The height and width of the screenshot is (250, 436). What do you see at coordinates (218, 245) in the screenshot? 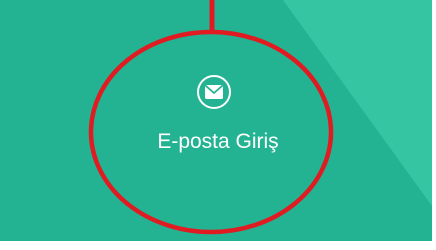
I see `bottom-white-strip` at bounding box center [218, 245].